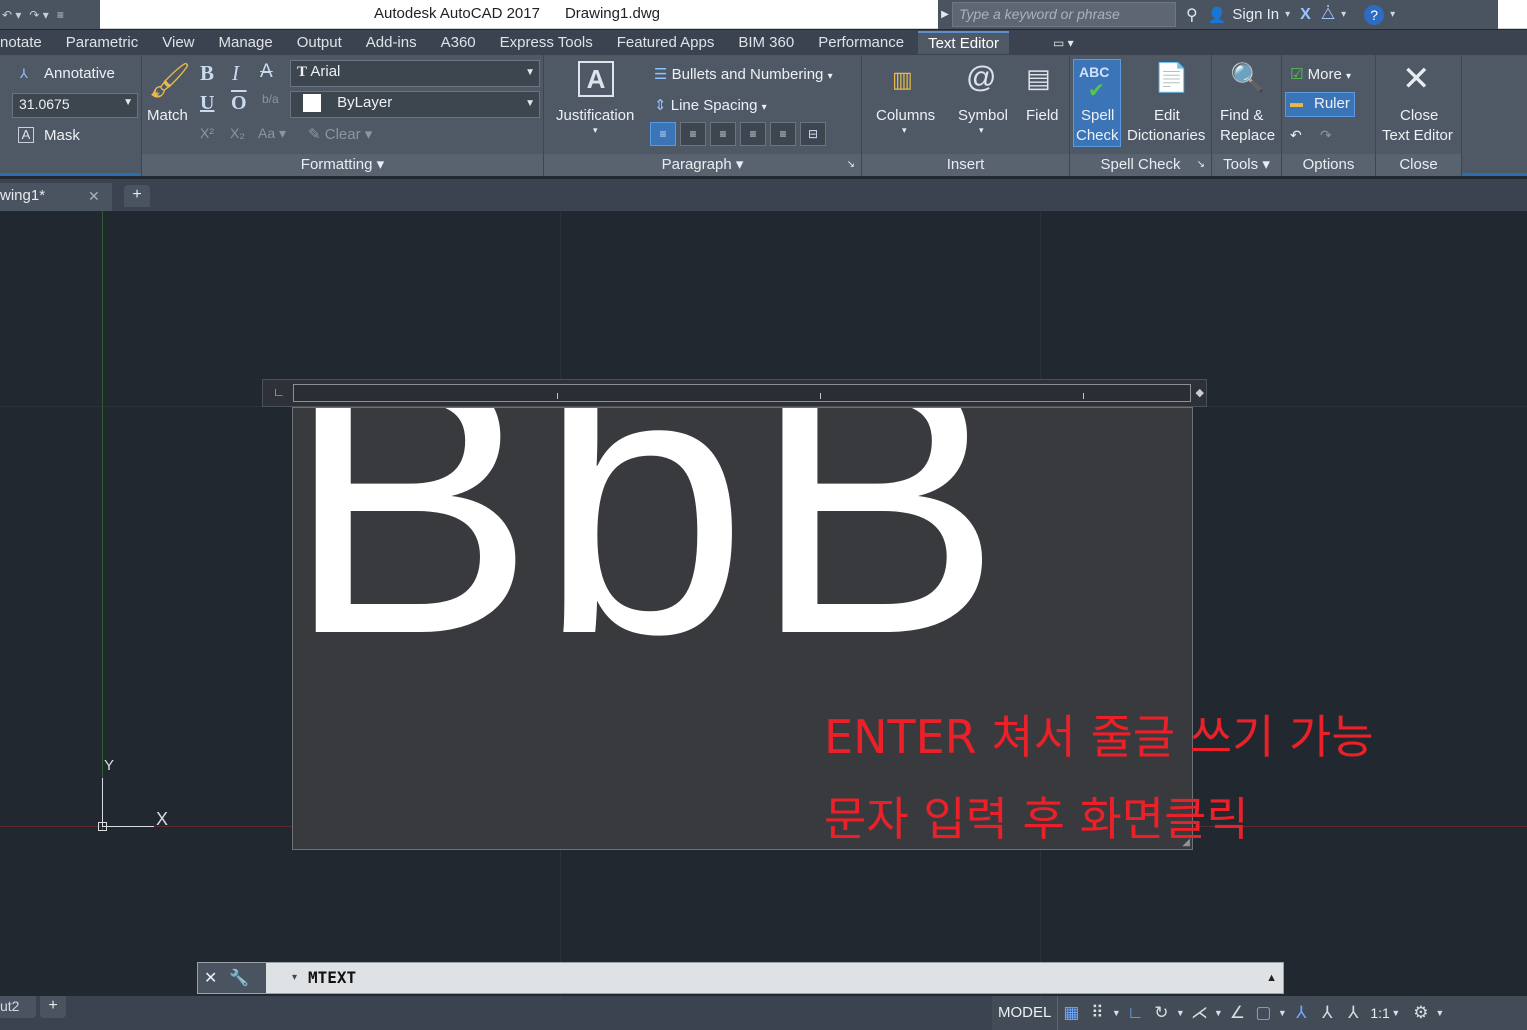 This screenshot has height=1030, width=1527. What do you see at coordinates (1241, 115) in the screenshot?
I see `find-replace-button: Find &` at bounding box center [1241, 115].